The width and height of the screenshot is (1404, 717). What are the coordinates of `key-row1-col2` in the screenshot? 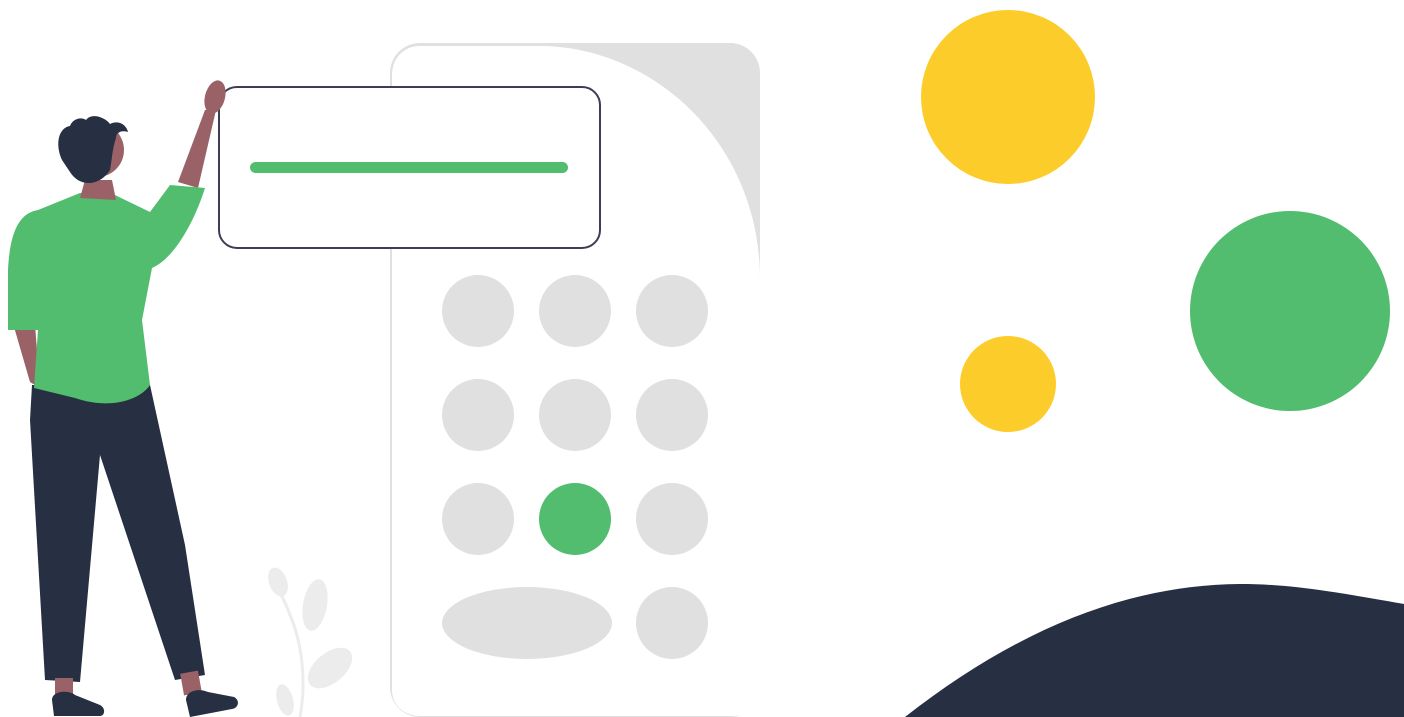 It's located at (575, 311).